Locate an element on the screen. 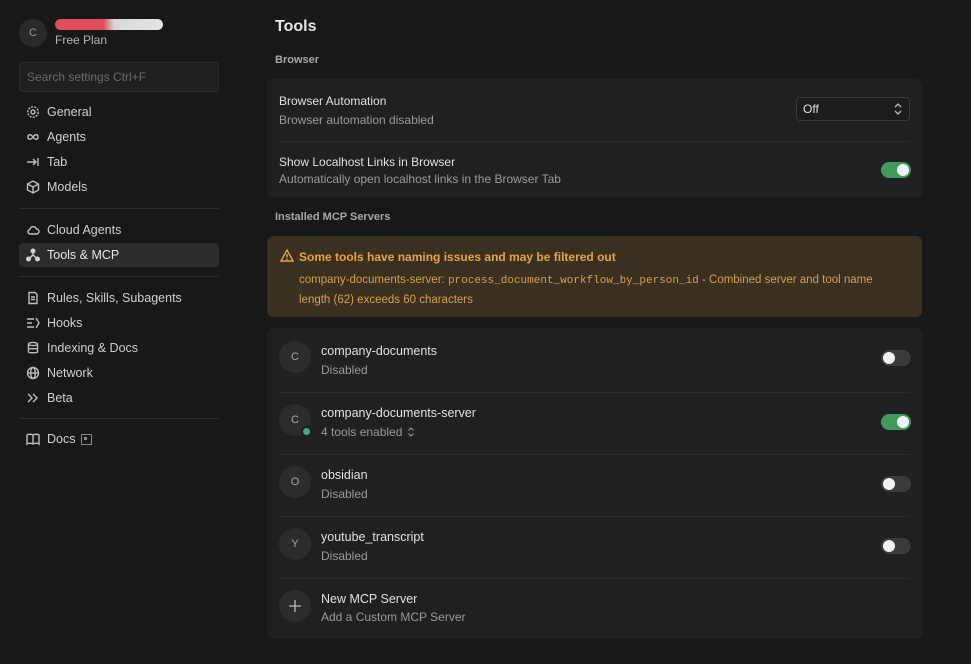 This screenshot has height=664, width=971. server-toggle-obsidian is located at coordinates (896, 484).